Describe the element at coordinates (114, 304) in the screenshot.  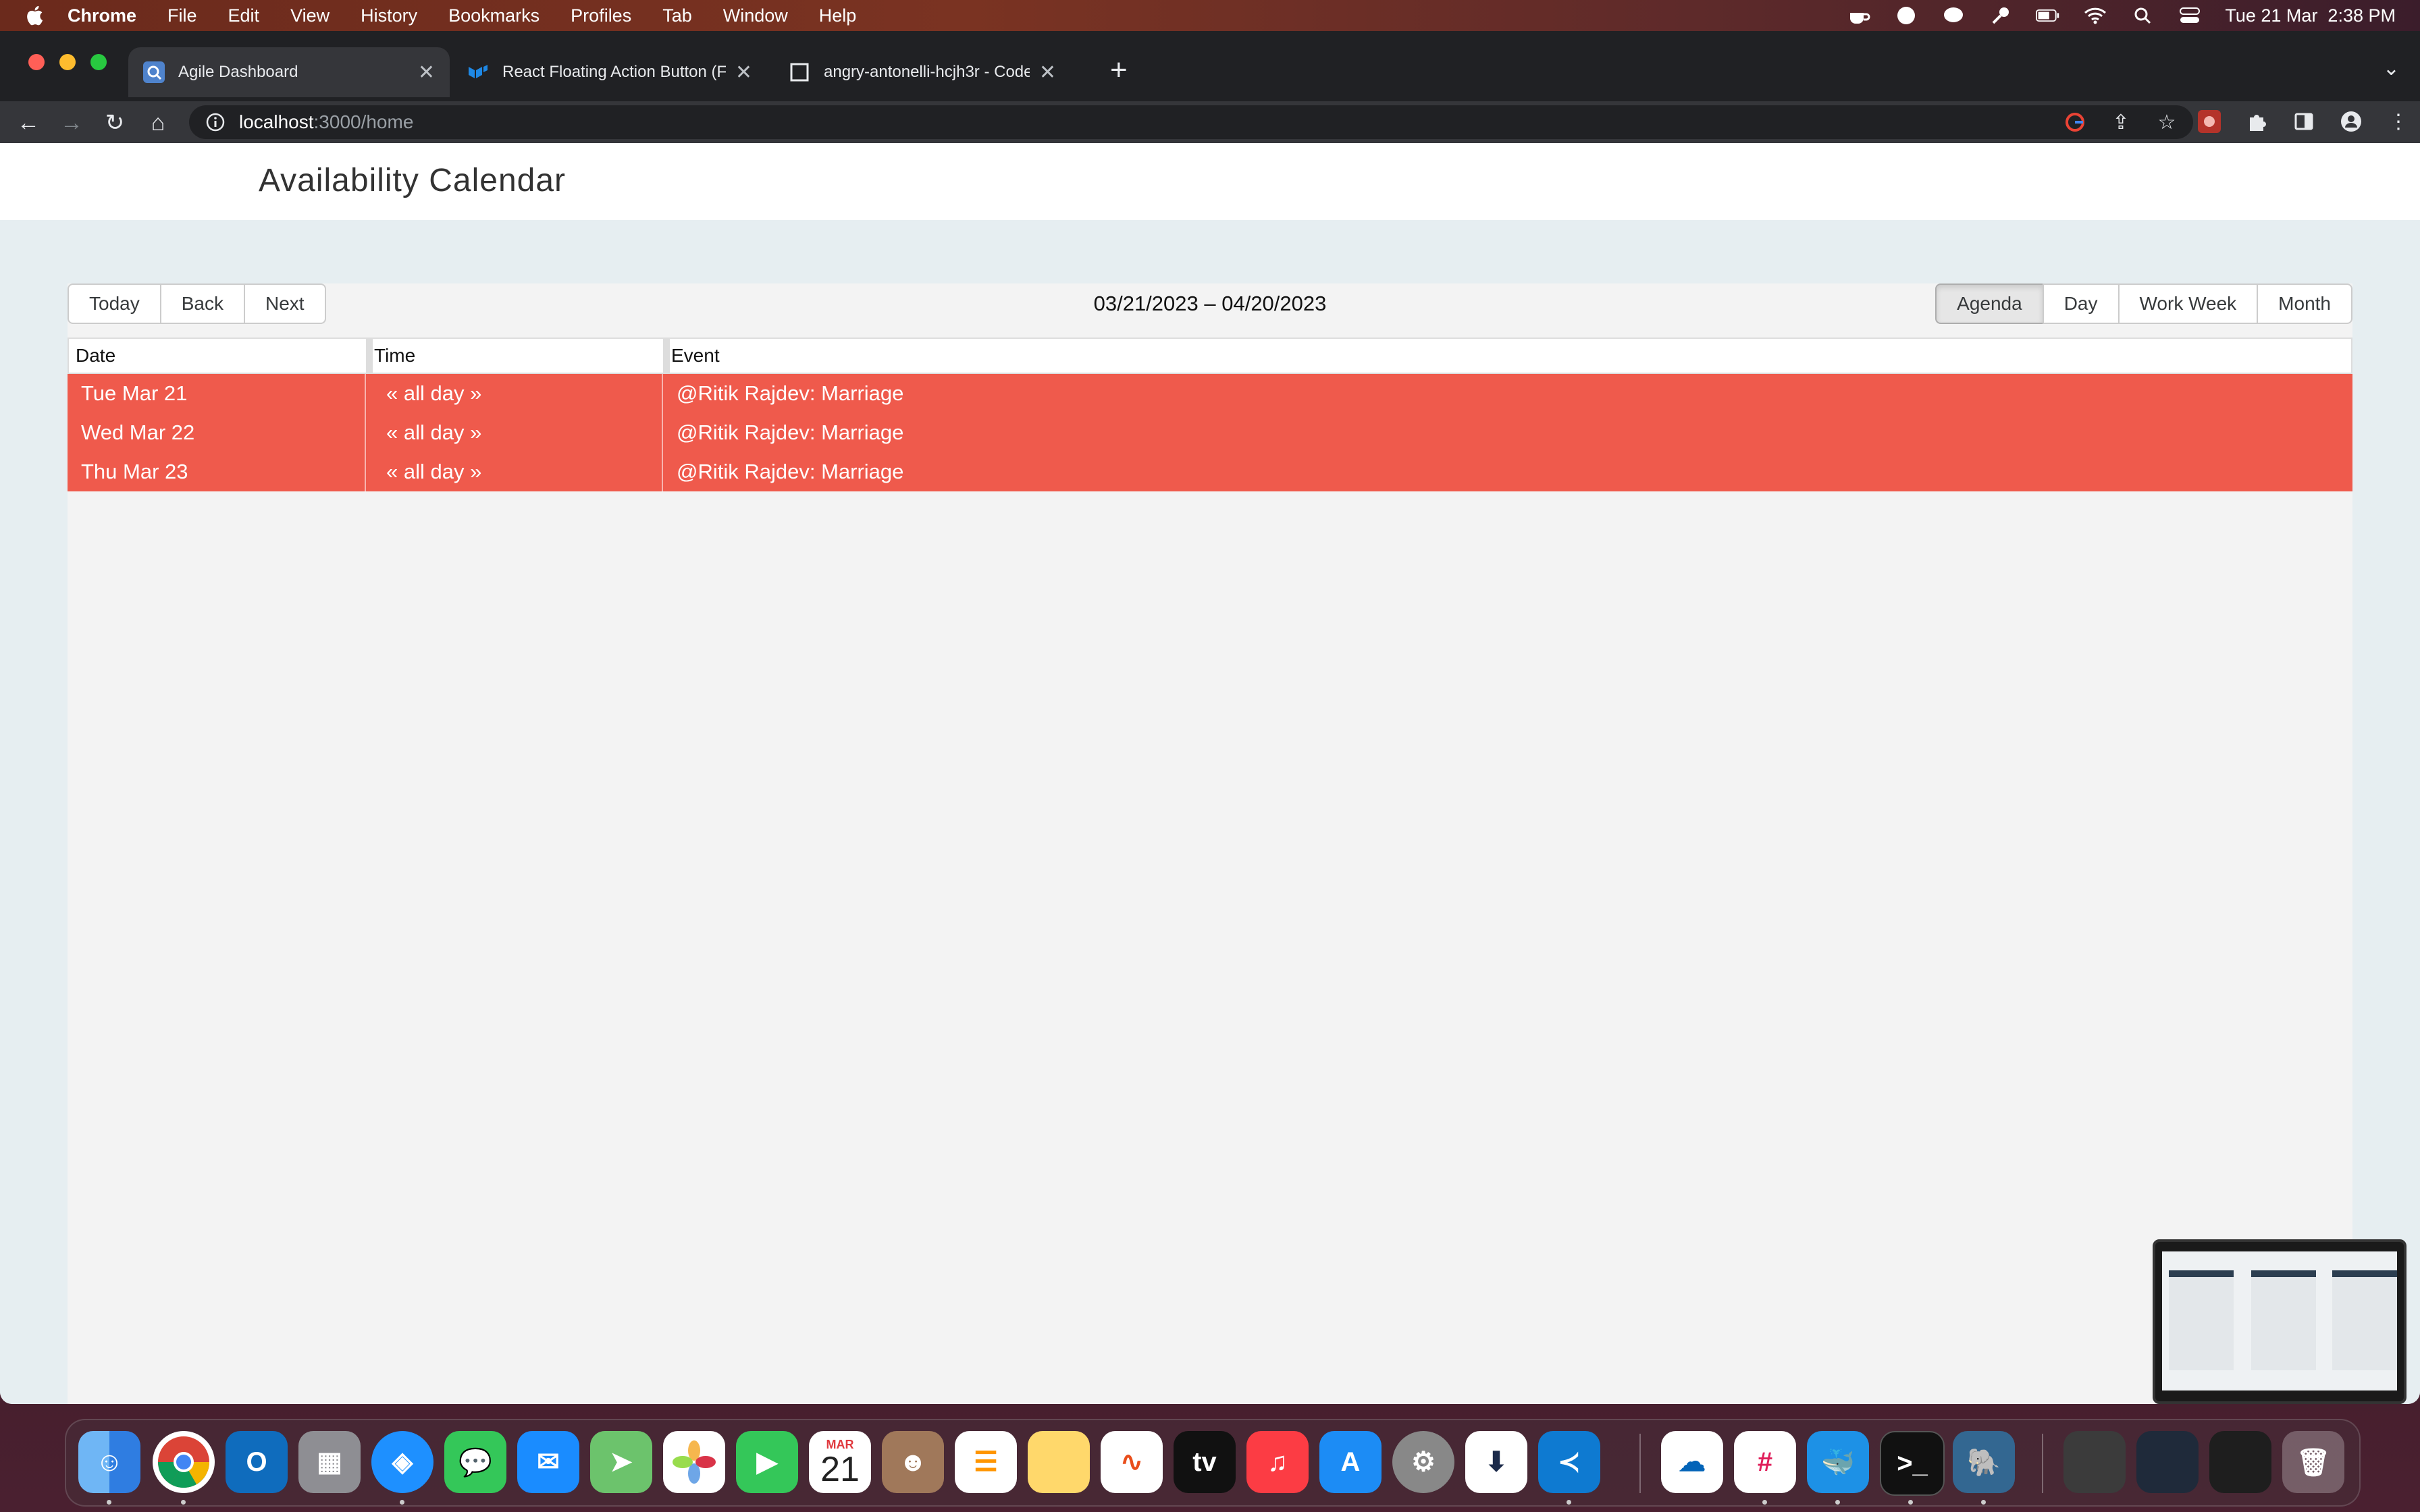
I see `today-button: Today` at that location.